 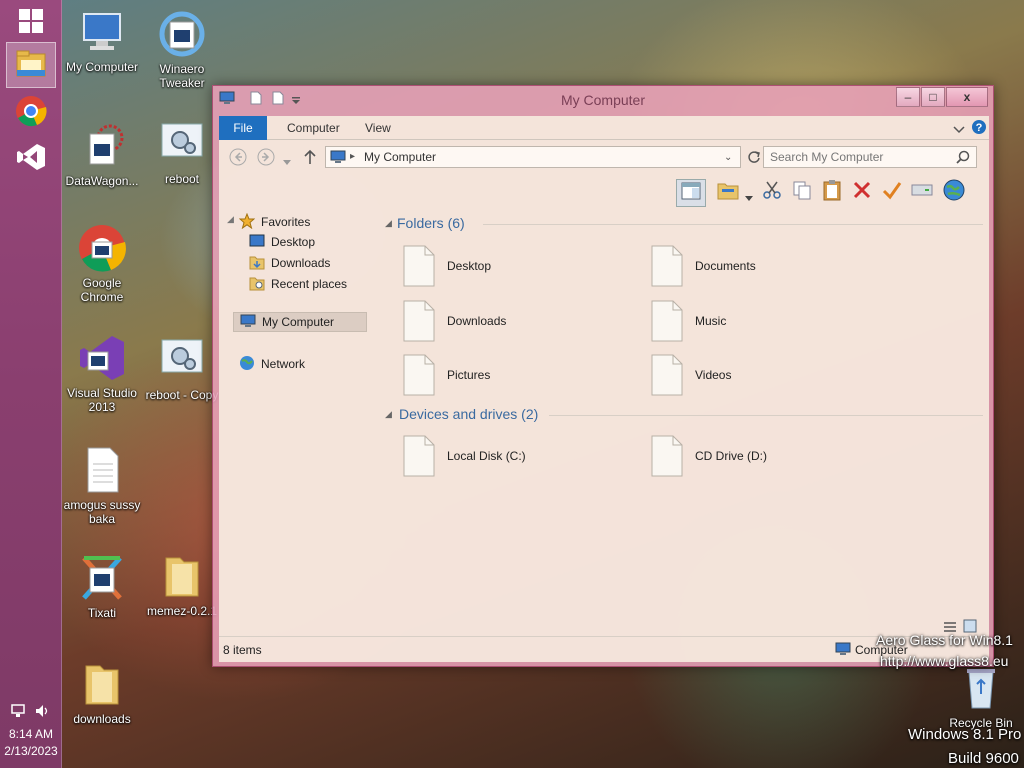 I want to click on window-titlebar: My Computer – □ x, so click(x=603, y=100).